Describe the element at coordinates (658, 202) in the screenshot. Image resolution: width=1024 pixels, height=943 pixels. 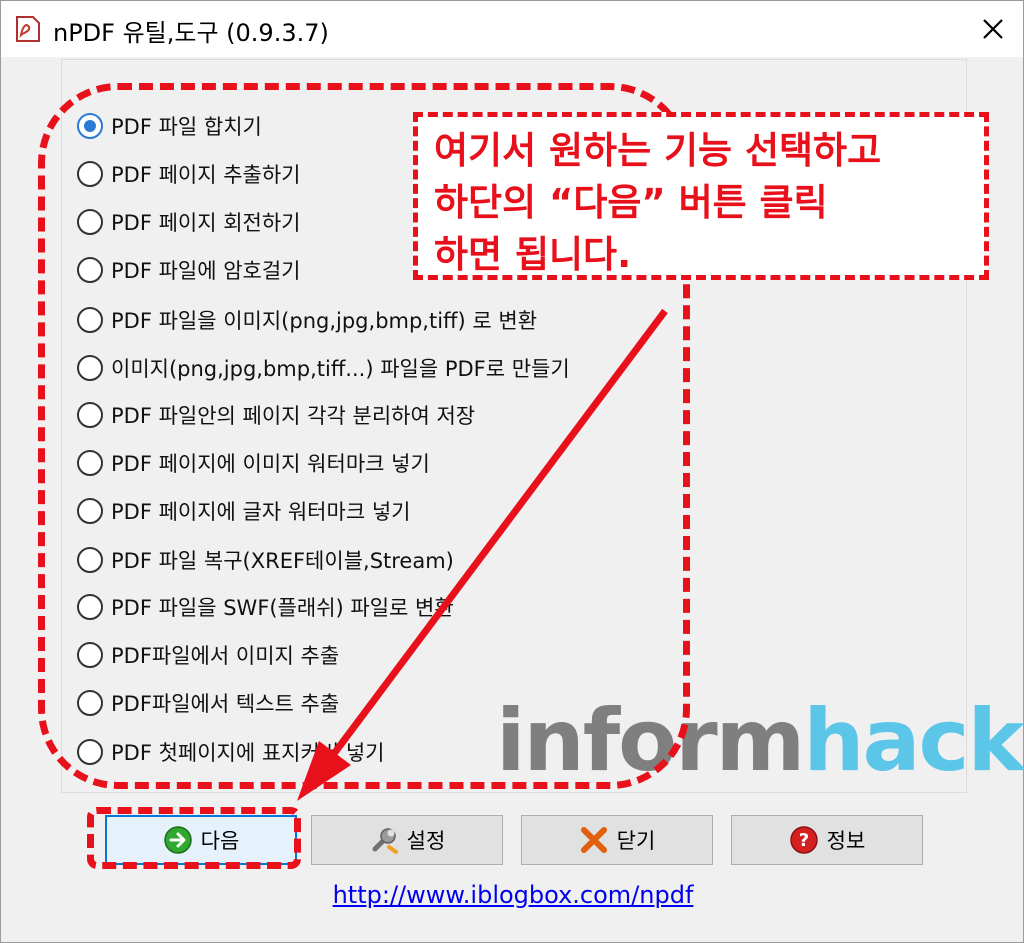
I see `callout-text: 여기서 원하는 기능 선택하고 하단의 “다음” 버튼 클릭 하면 됩니다.` at that location.